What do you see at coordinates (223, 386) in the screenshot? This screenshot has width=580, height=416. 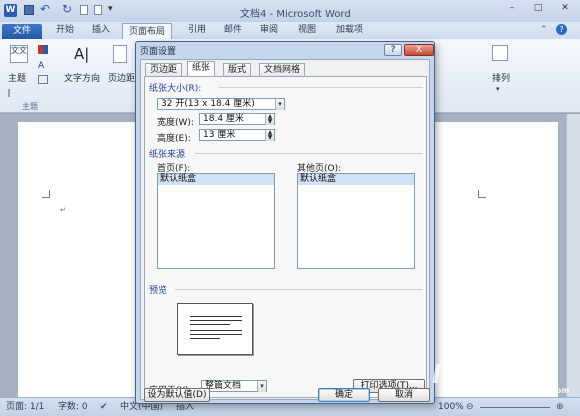 I see `apply-to-value: 整篇文档` at bounding box center [223, 386].